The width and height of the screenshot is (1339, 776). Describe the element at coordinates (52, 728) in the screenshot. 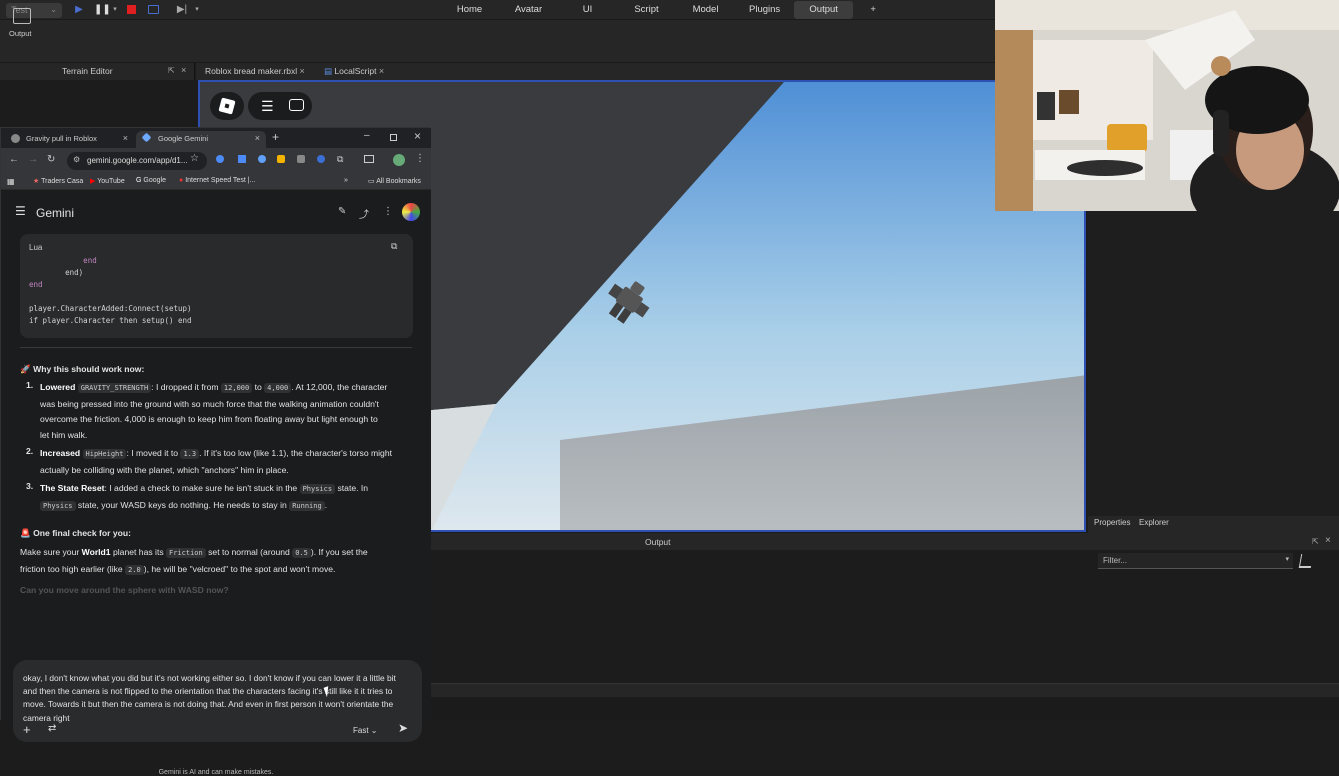

I see `tools-icon: ⇄` at that location.